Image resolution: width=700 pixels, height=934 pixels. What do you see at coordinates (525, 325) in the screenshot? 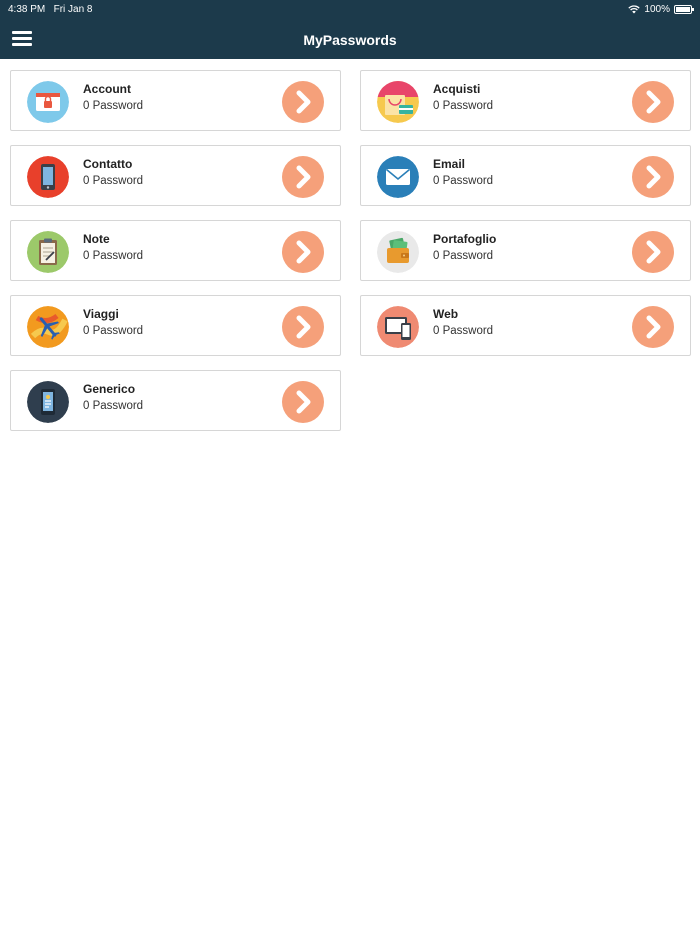
I see `category-card-web: Web 0 Password` at bounding box center [525, 325].